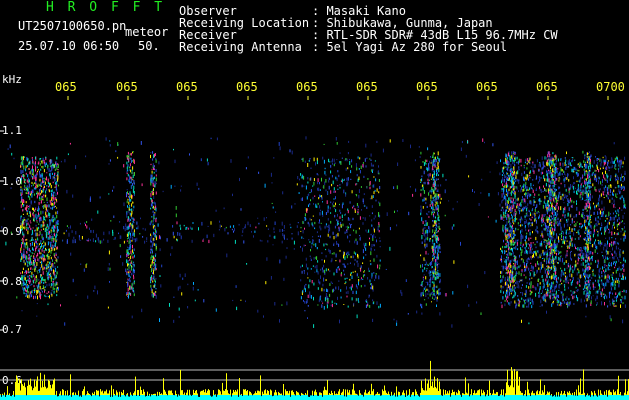  What do you see at coordinates (2, 255) in the screenshot?
I see `y-tick-marks` at bounding box center [2, 255].